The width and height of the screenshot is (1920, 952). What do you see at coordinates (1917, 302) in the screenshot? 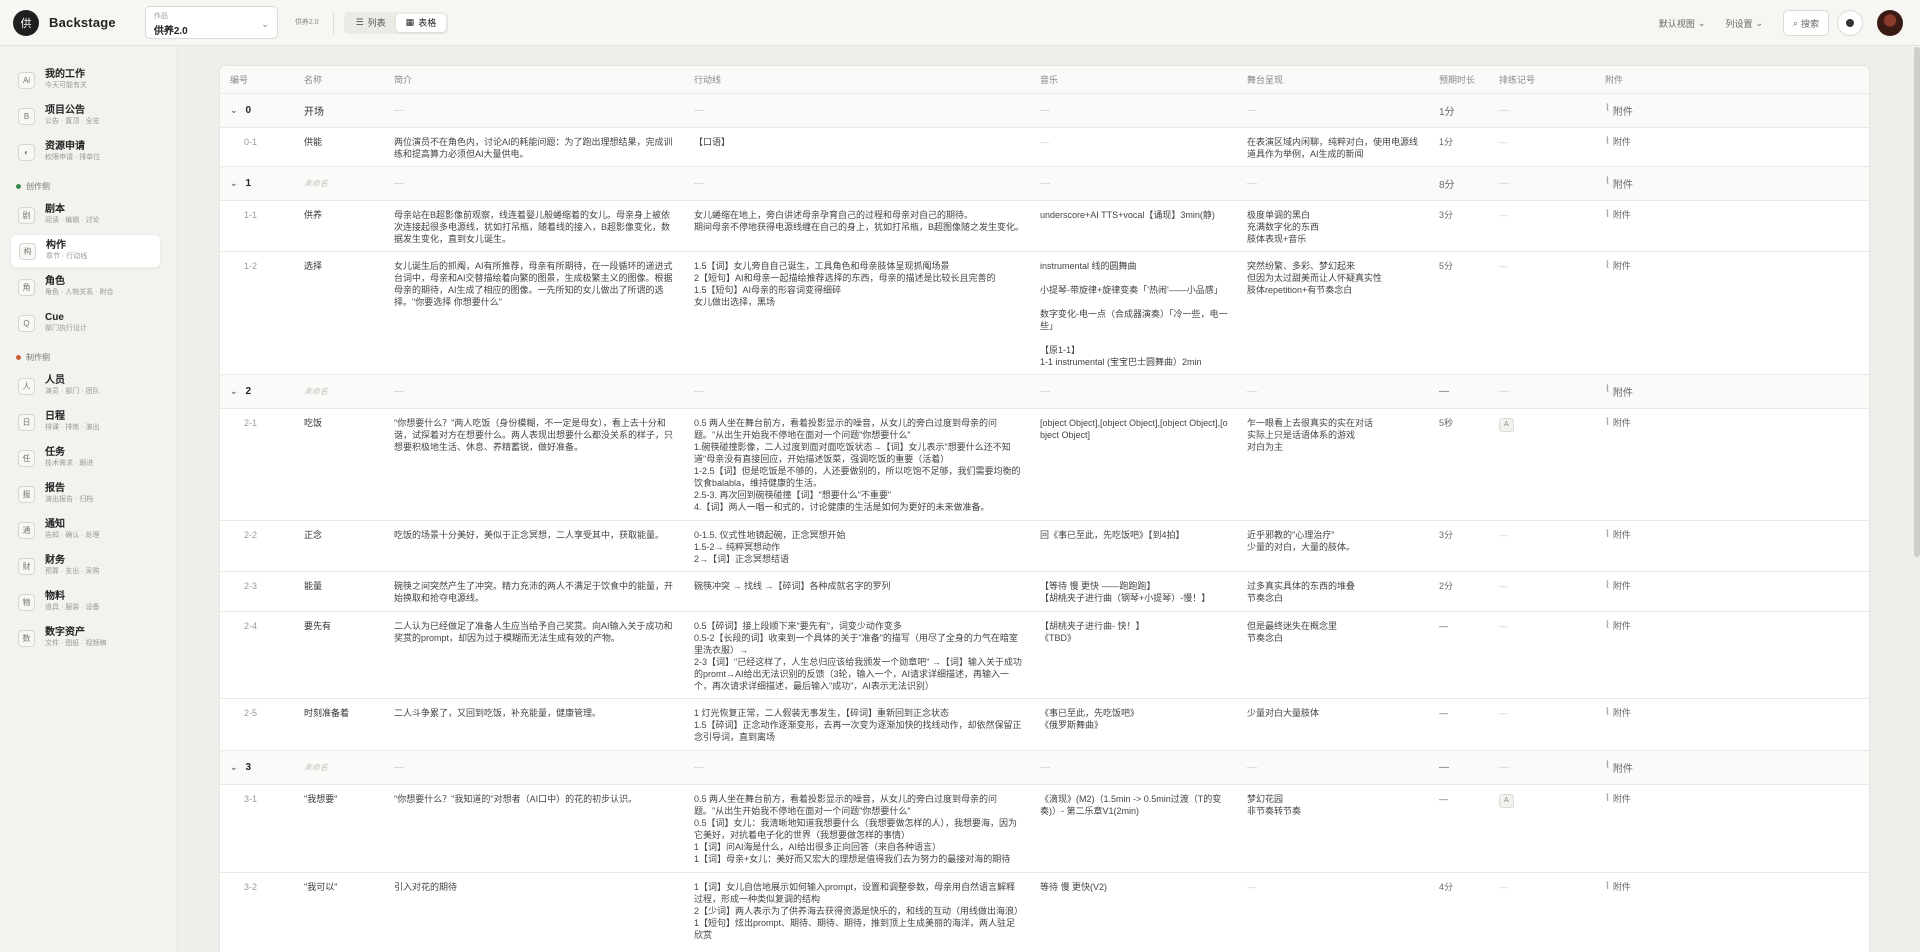
I see `scrollbar` at bounding box center [1917, 302].